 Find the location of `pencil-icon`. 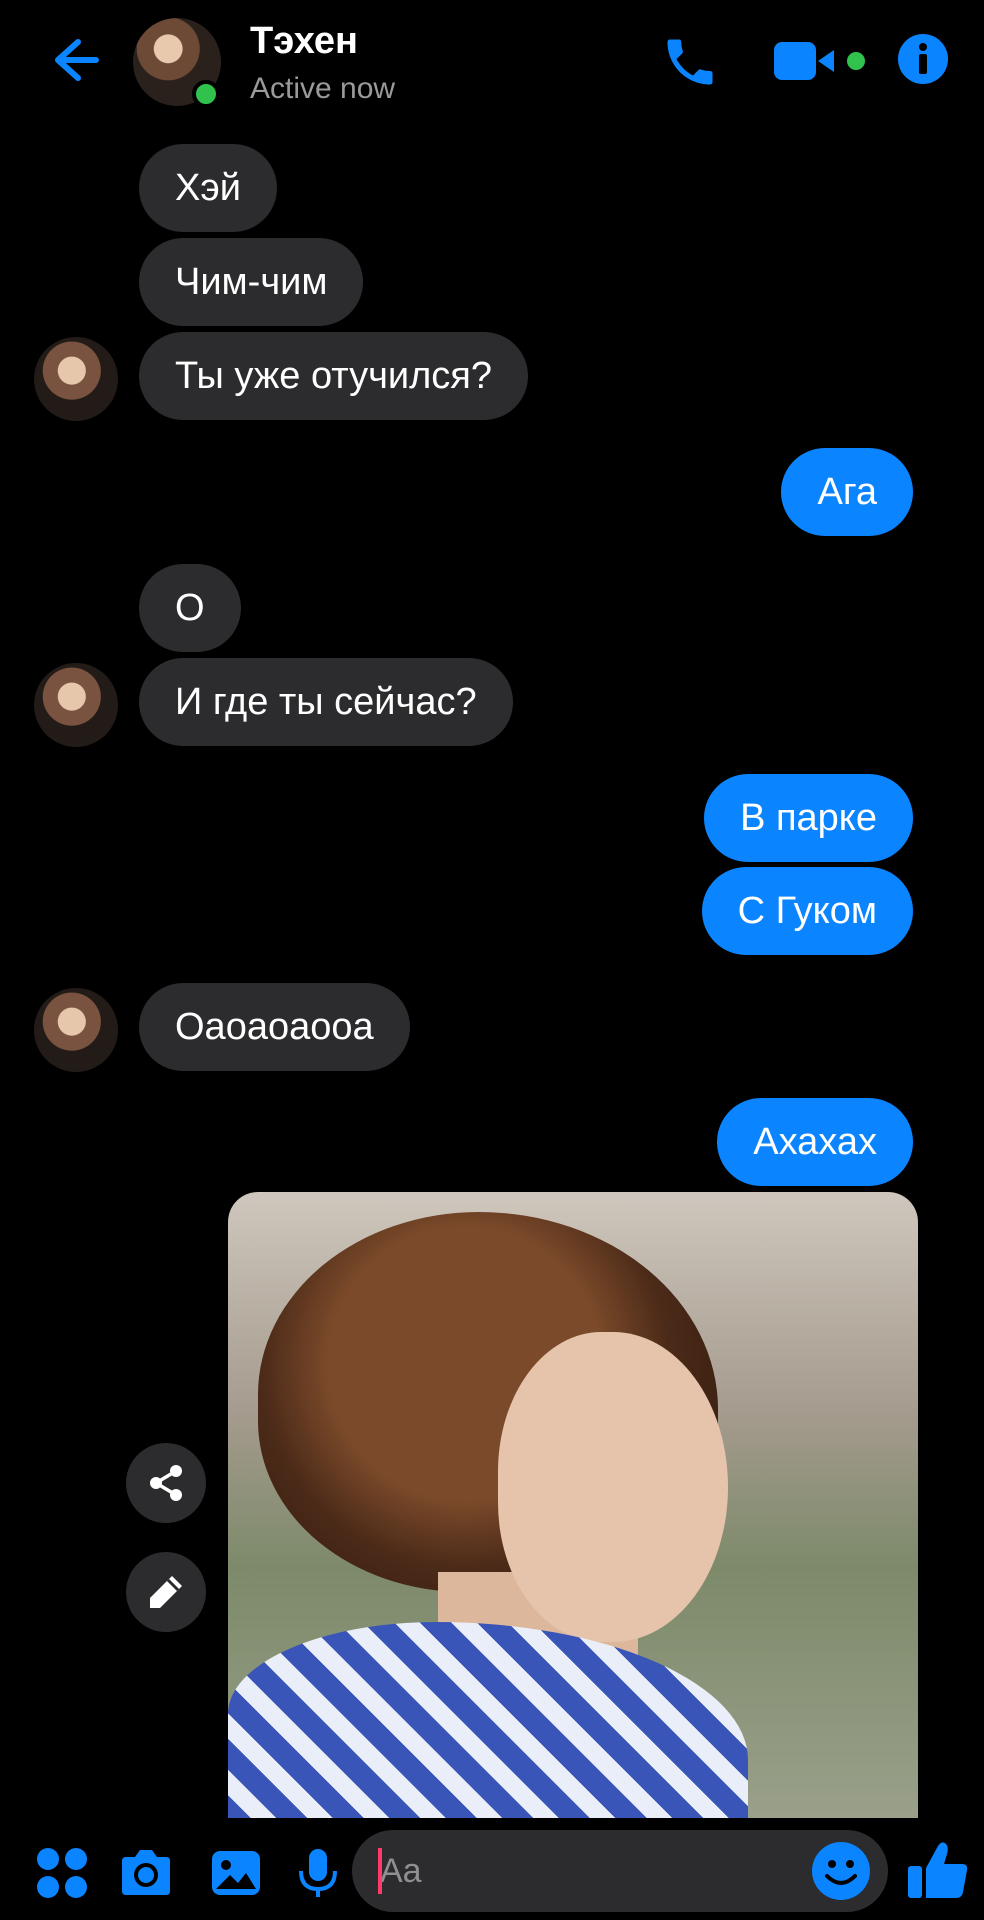

pencil-icon is located at coordinates (166, 1592).